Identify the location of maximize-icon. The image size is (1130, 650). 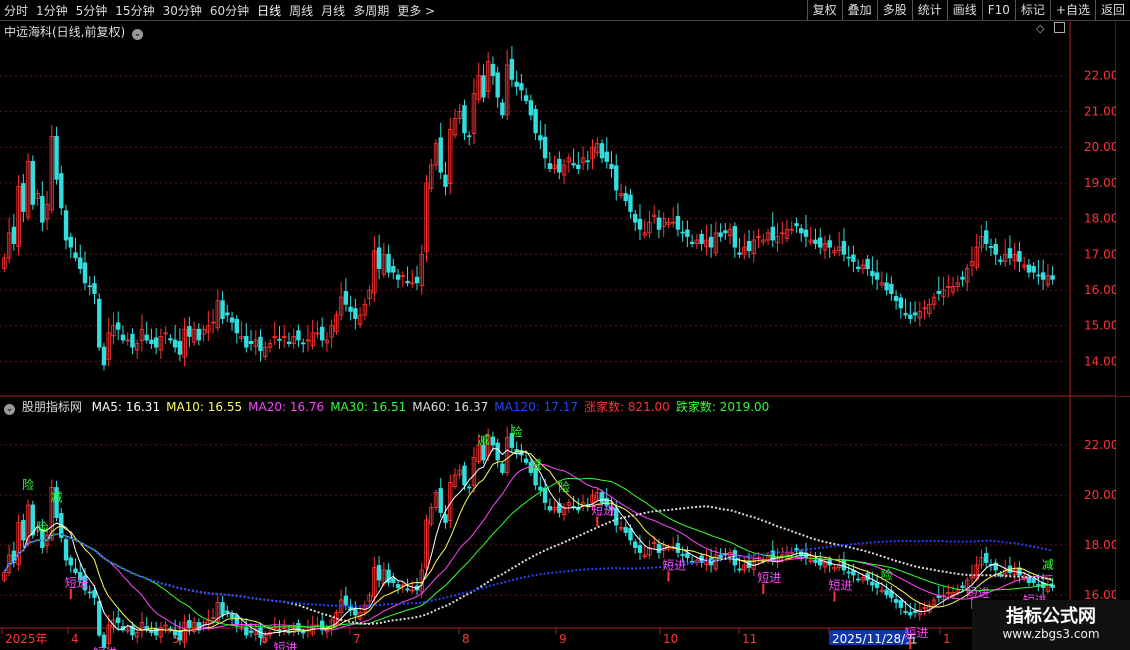
(1059, 27).